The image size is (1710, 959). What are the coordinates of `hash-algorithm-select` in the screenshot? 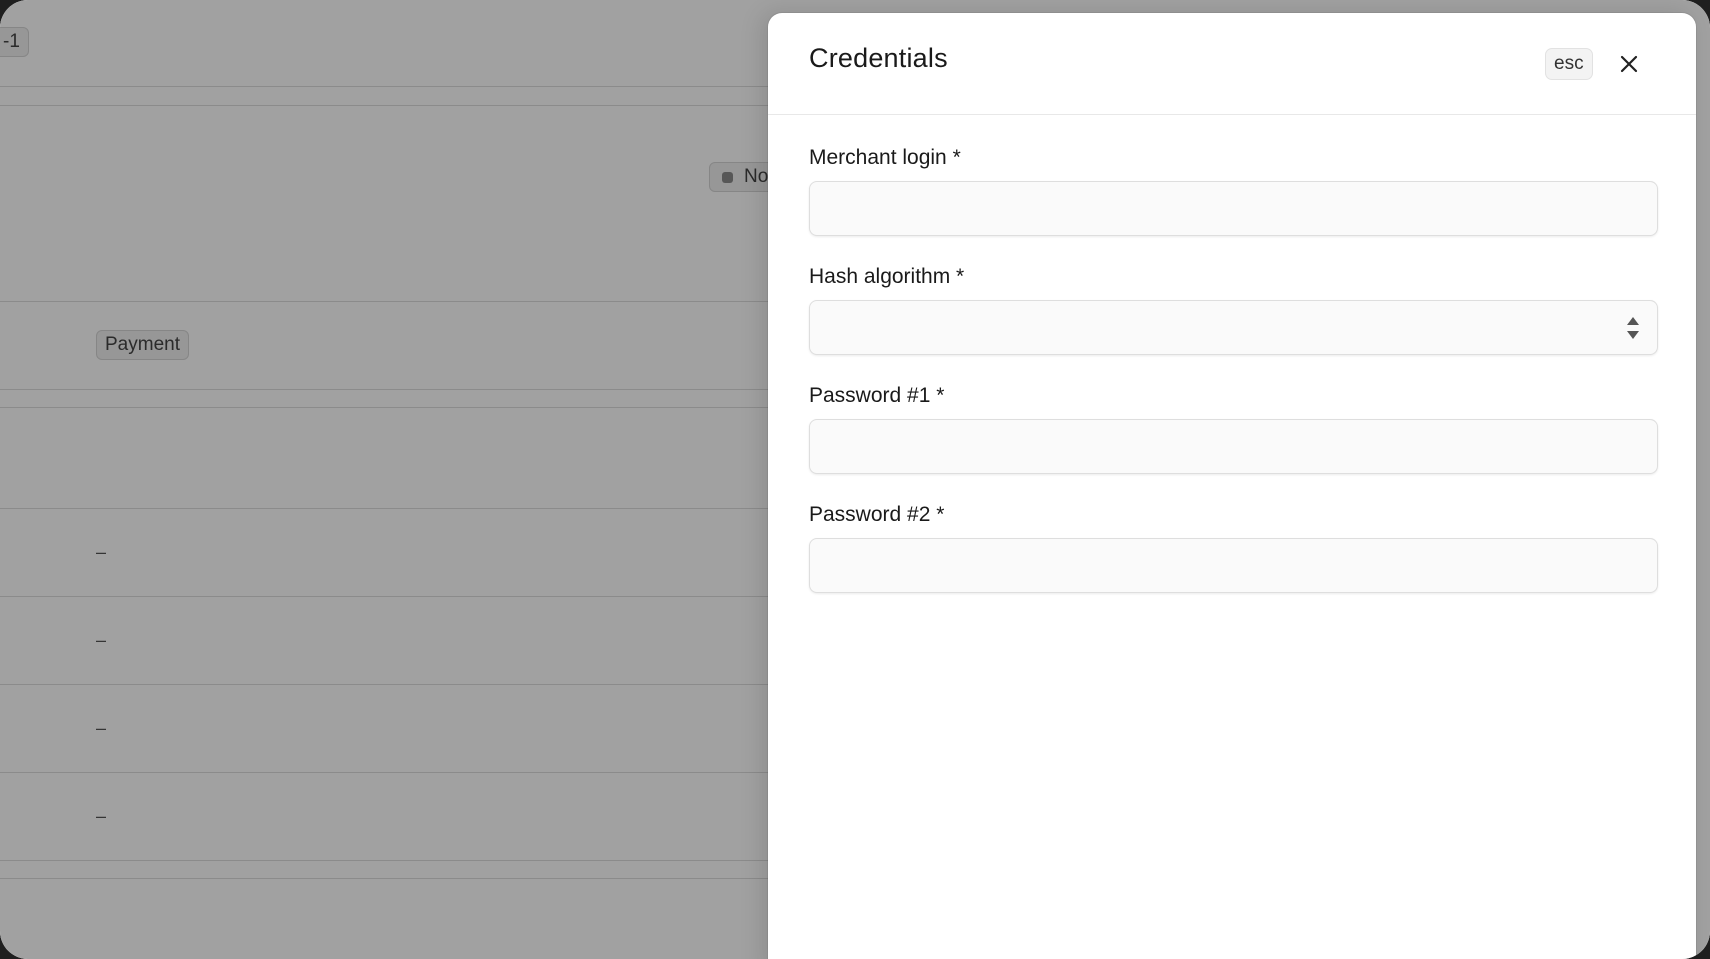 It's located at (1233, 327).